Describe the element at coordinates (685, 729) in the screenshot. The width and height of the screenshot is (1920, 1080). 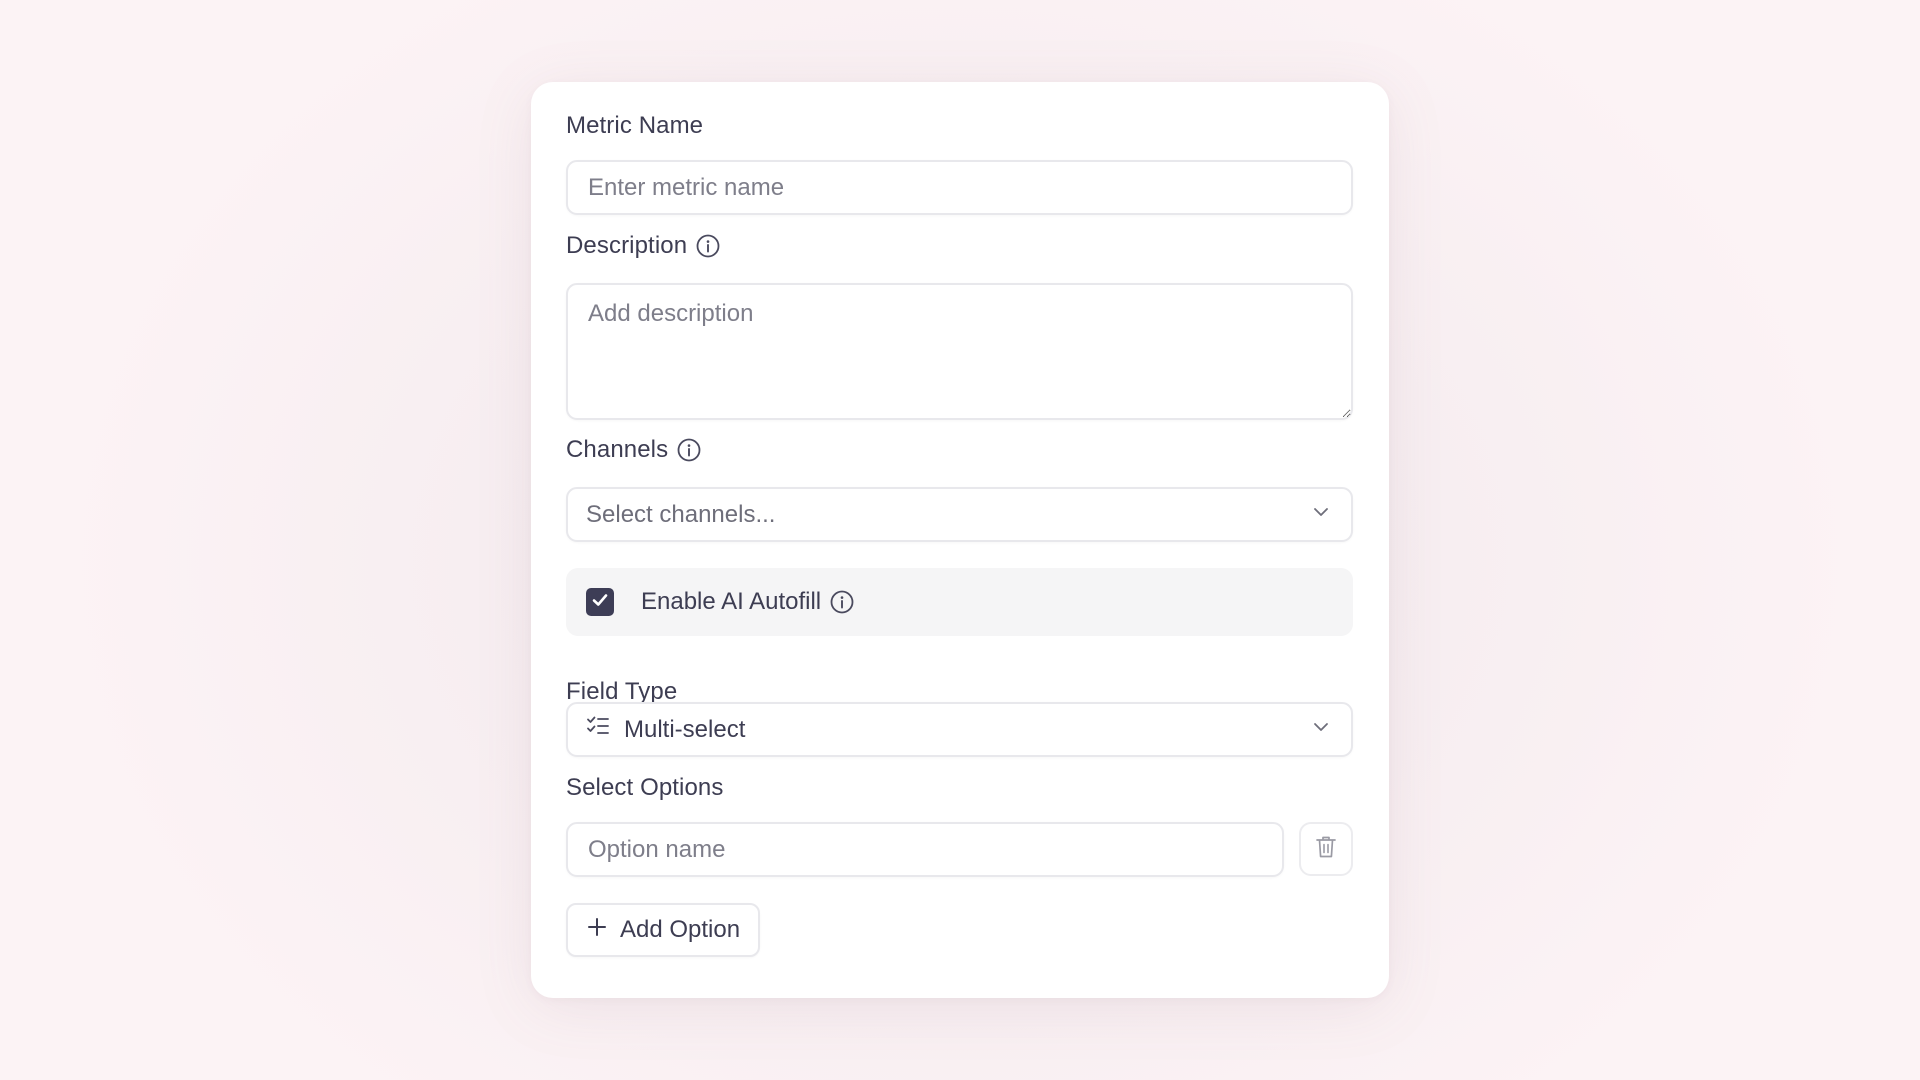
I see `field-type-selected-text: Multi-select` at that location.